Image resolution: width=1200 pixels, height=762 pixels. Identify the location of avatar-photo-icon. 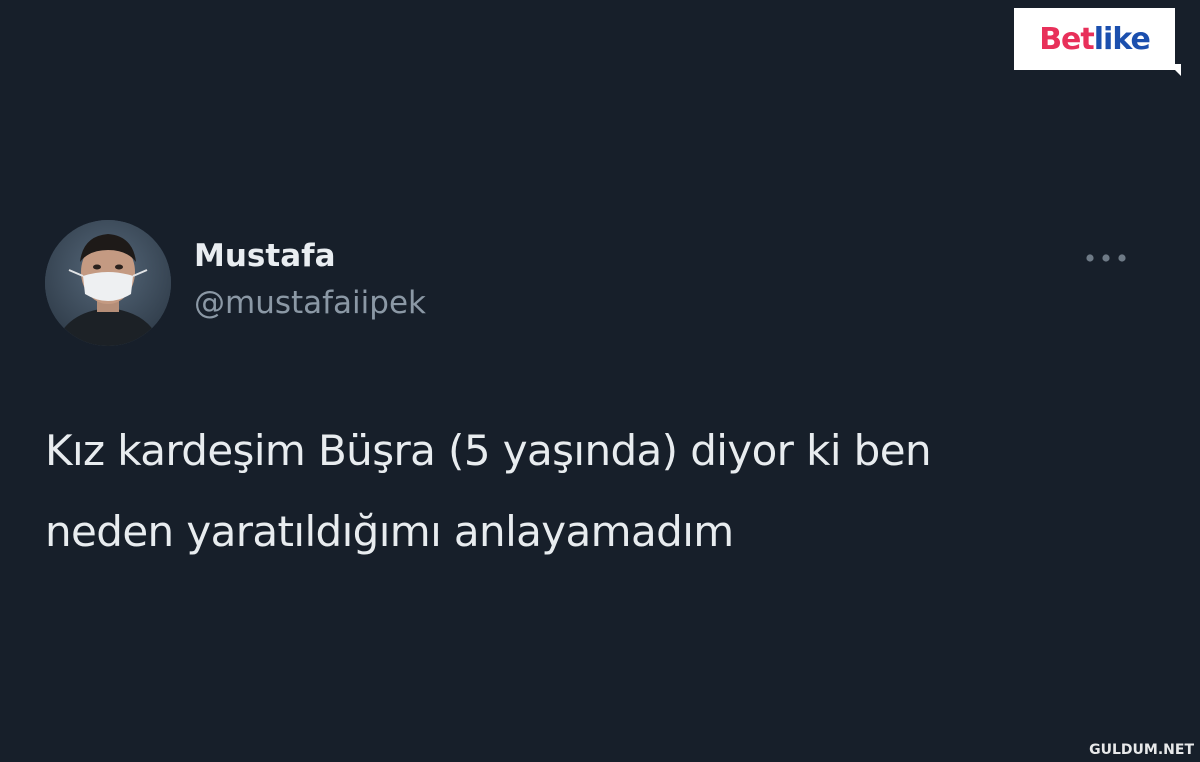
(108, 283).